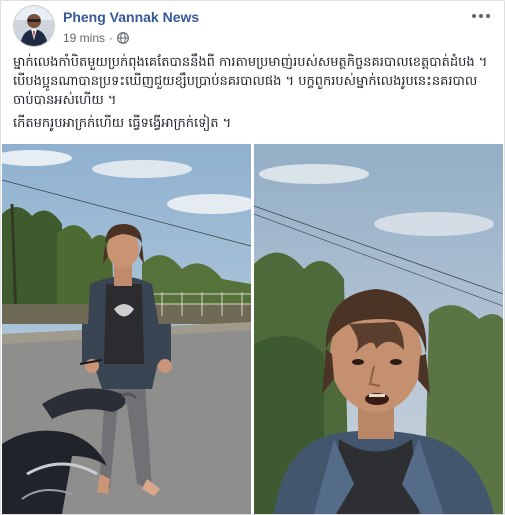  Describe the element at coordinates (84, 38) in the screenshot. I see `post-timestamp: 19 mins` at that location.